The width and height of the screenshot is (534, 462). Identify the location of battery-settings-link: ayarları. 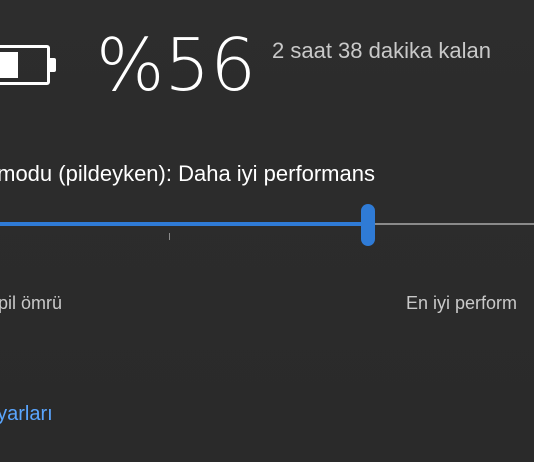
(26, 414).